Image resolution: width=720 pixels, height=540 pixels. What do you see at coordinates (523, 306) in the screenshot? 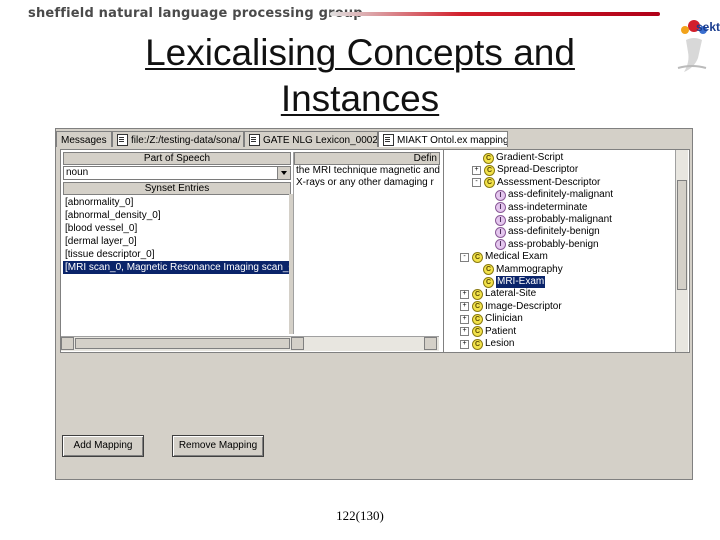
I see `tree-node-label: Image-Descriptor` at bounding box center [523, 306].